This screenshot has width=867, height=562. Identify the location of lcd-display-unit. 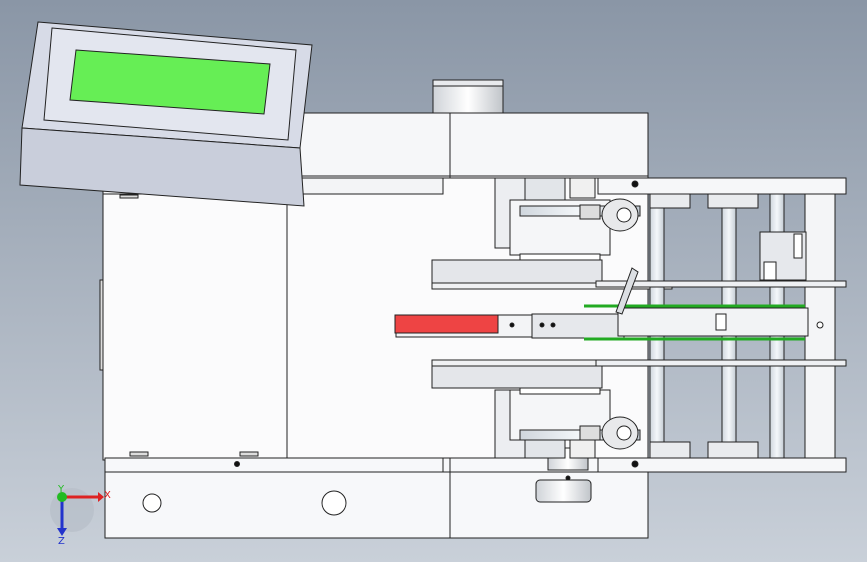
(166, 114).